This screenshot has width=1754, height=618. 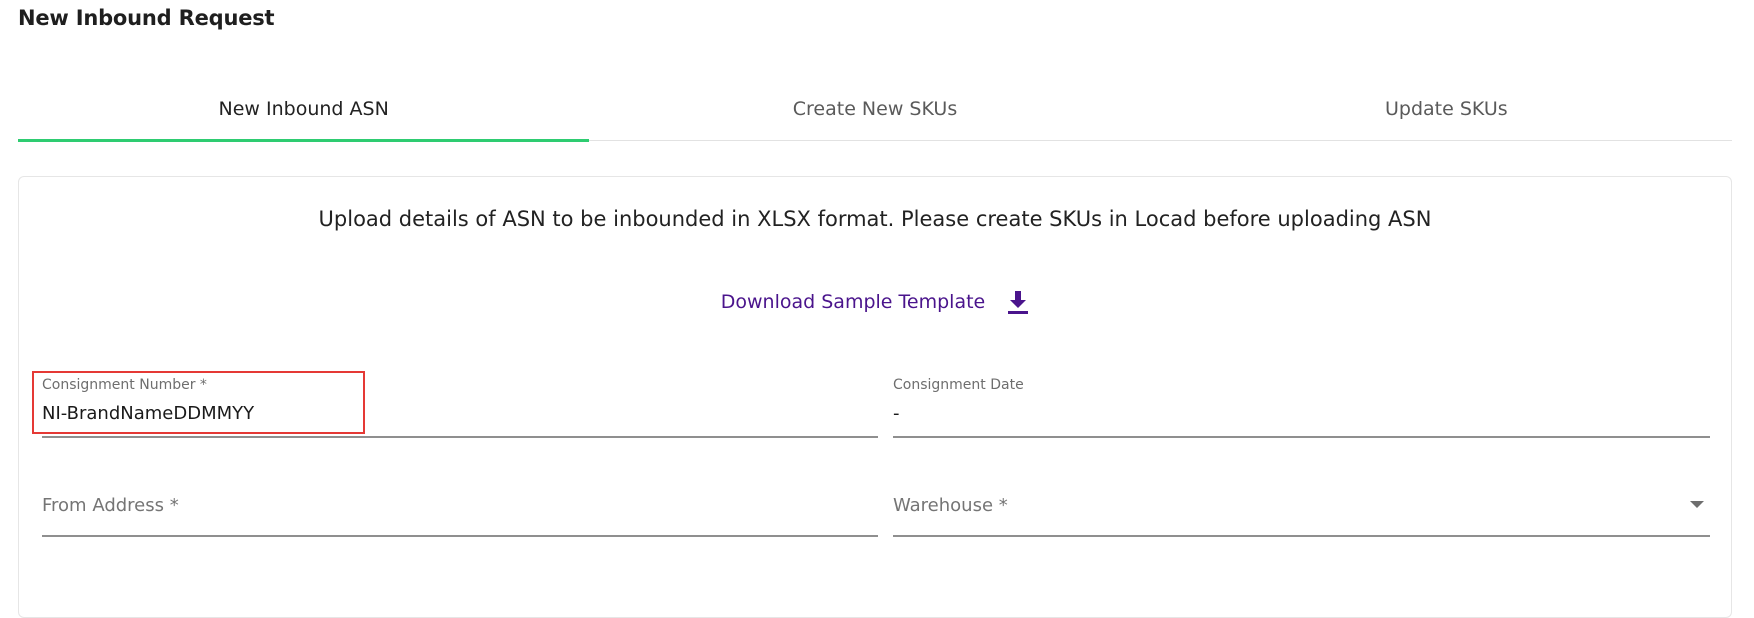 I want to click on tab-create-new-skus: Create New SKUs, so click(x=874, y=109).